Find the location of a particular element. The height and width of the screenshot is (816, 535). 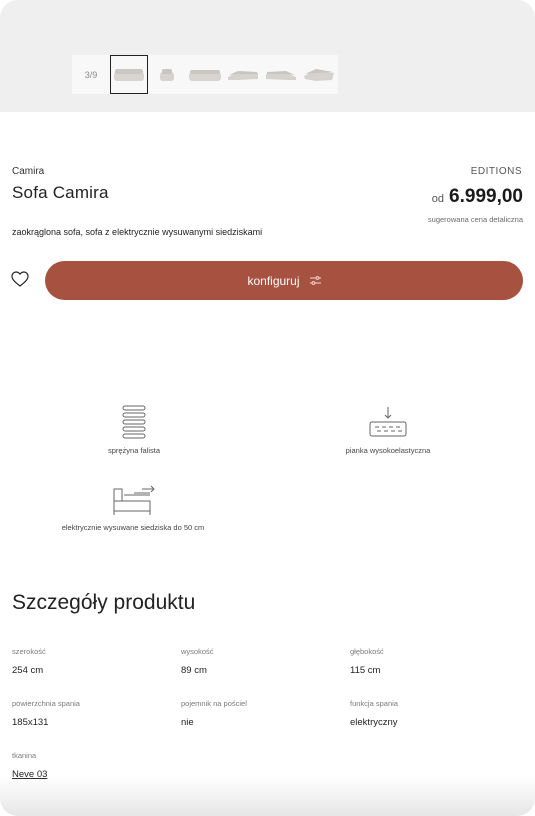

sliders-icon is located at coordinates (315, 280).